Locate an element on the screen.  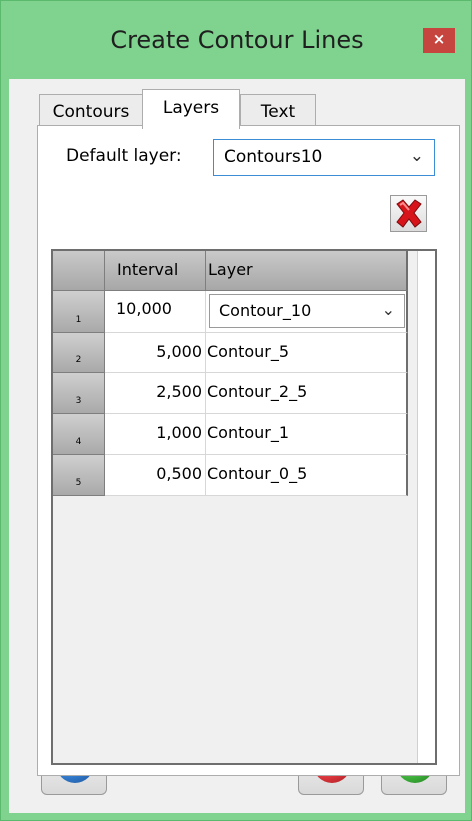
column-header-layer: Layer is located at coordinates (307, 271).